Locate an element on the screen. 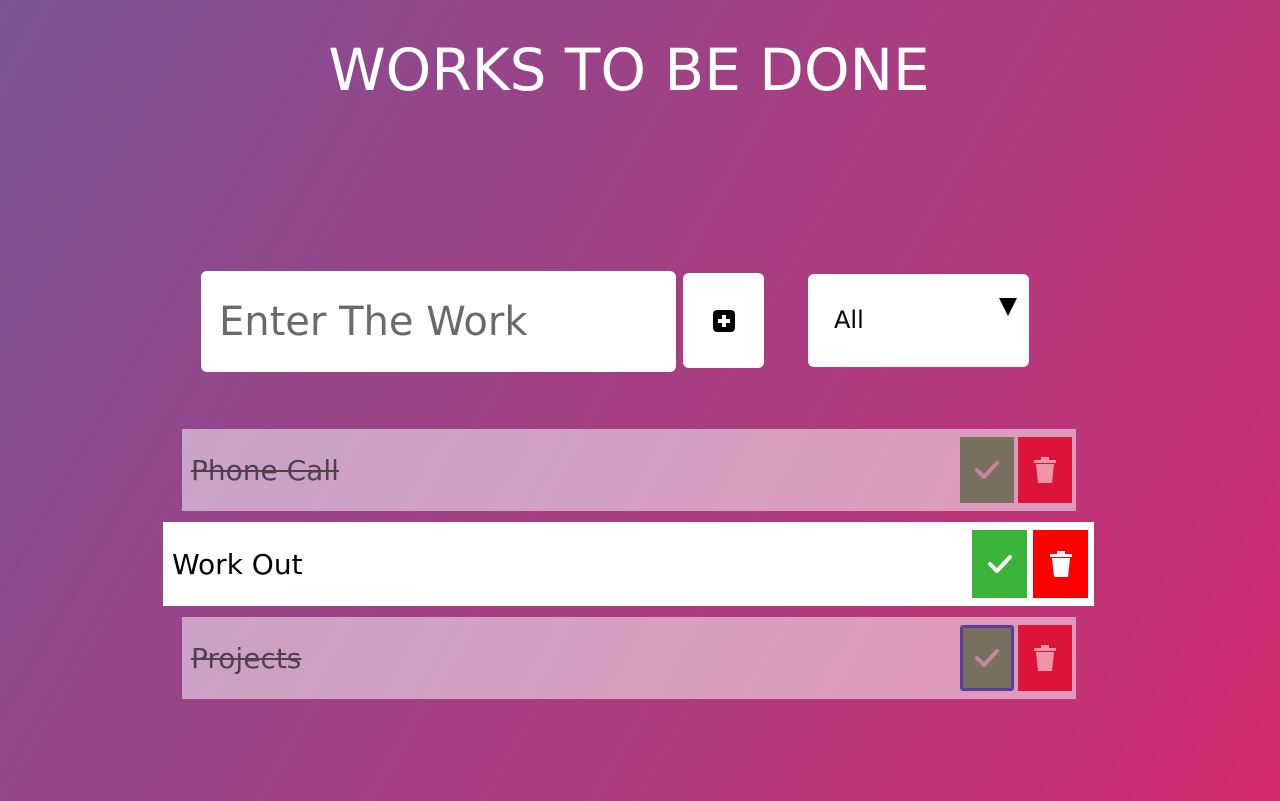 This screenshot has height=801, width=1280. work-input-wrapper is located at coordinates (438, 321).